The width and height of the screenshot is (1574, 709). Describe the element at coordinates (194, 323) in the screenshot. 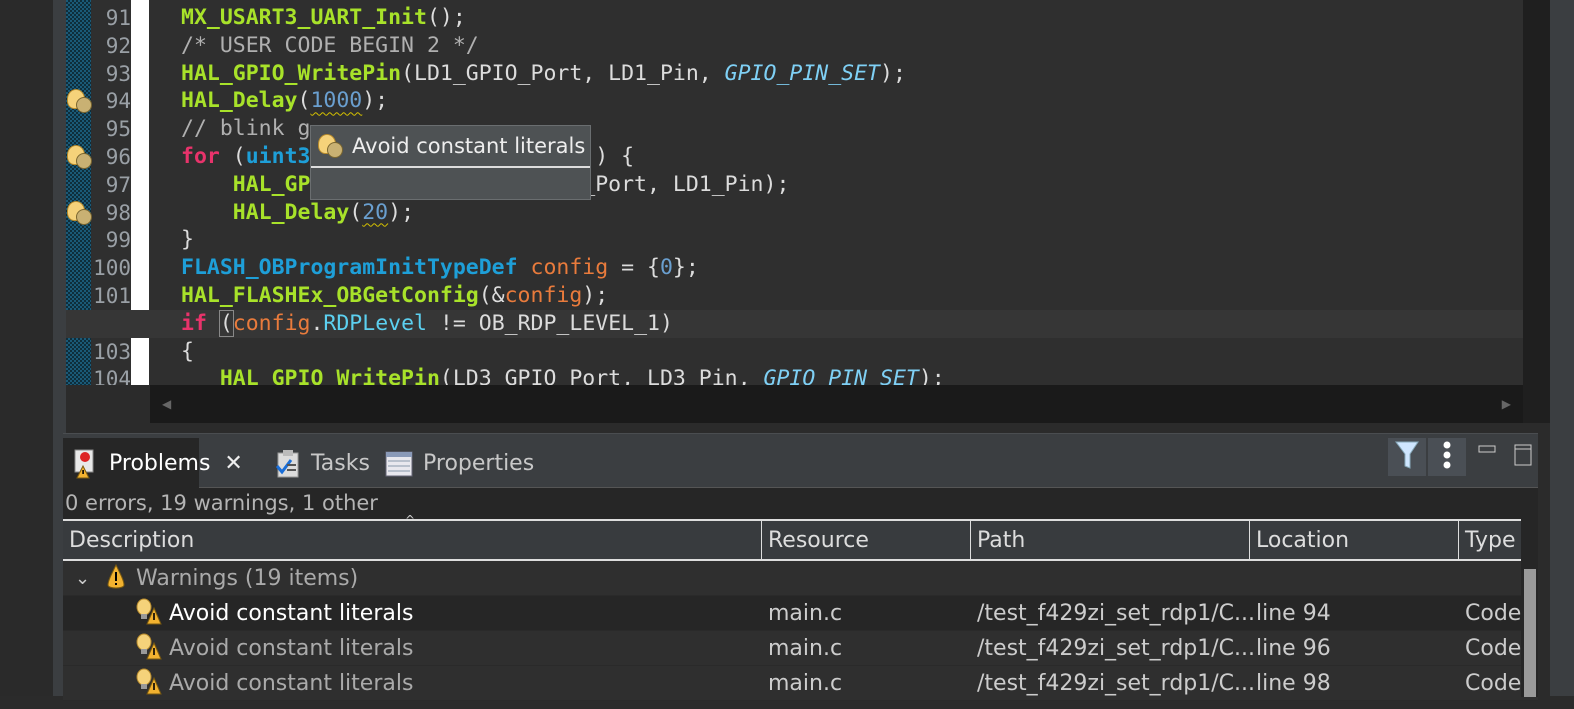

I see `code-token: if` at that location.